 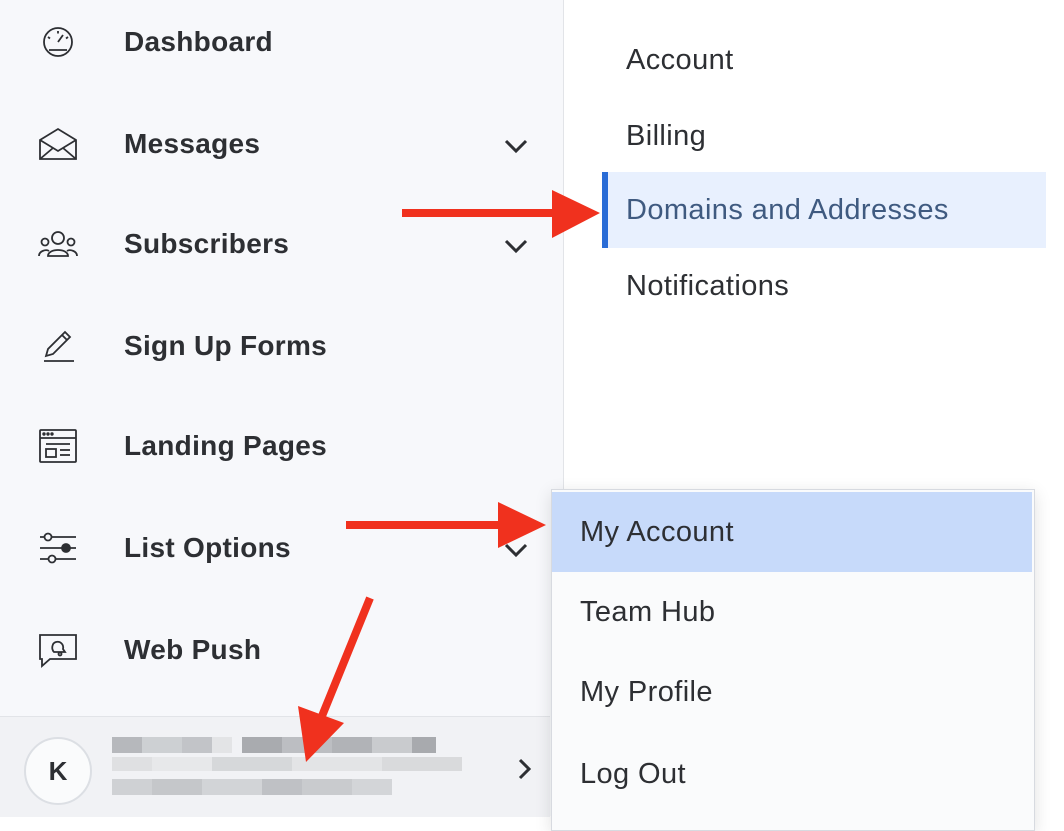 What do you see at coordinates (58, 42) in the screenshot?
I see `dashboard-gauge-icon` at bounding box center [58, 42].